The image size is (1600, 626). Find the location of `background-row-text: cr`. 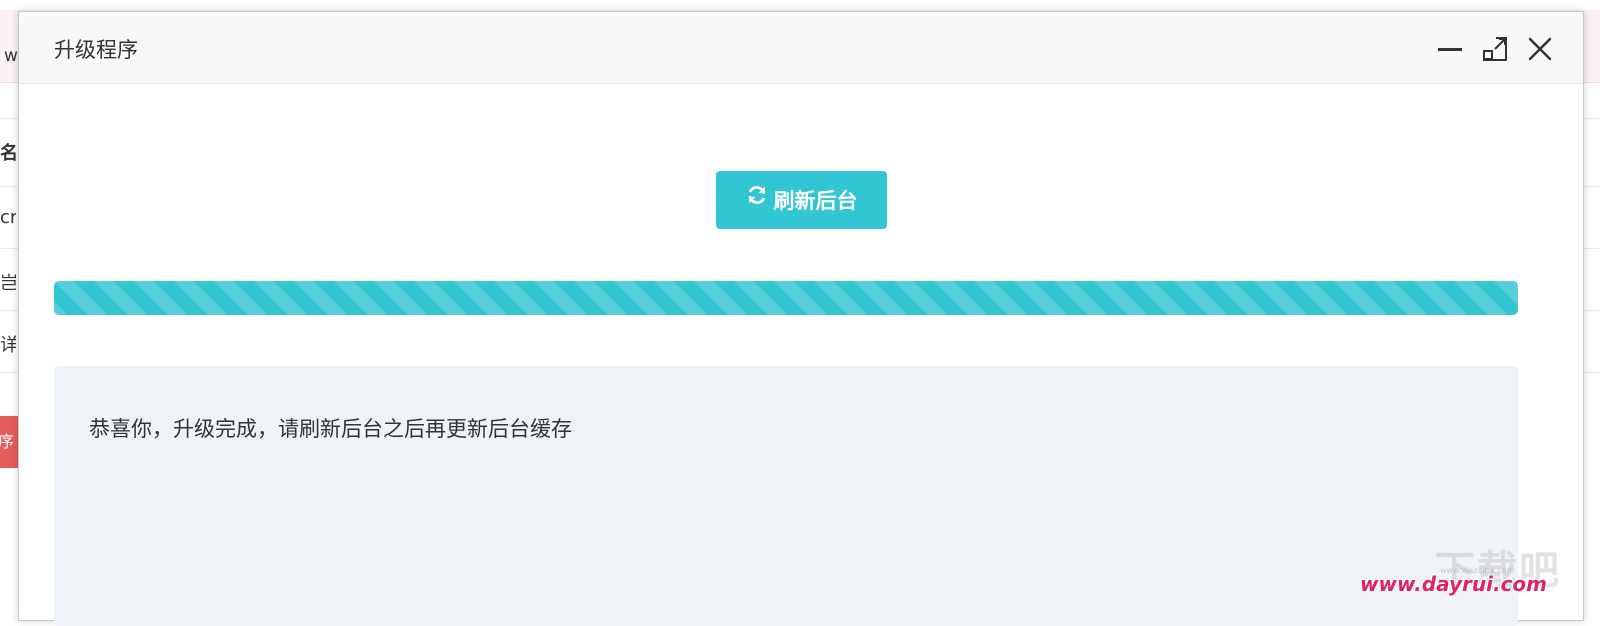

background-row-text: cr is located at coordinates (8, 217).